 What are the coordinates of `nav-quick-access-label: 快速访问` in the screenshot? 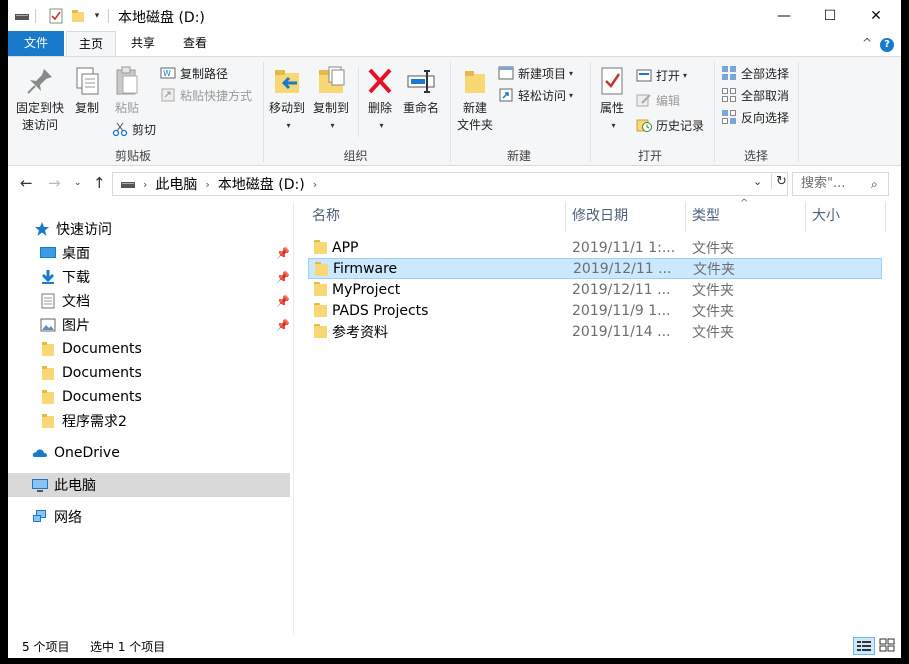 It's located at (84, 230).